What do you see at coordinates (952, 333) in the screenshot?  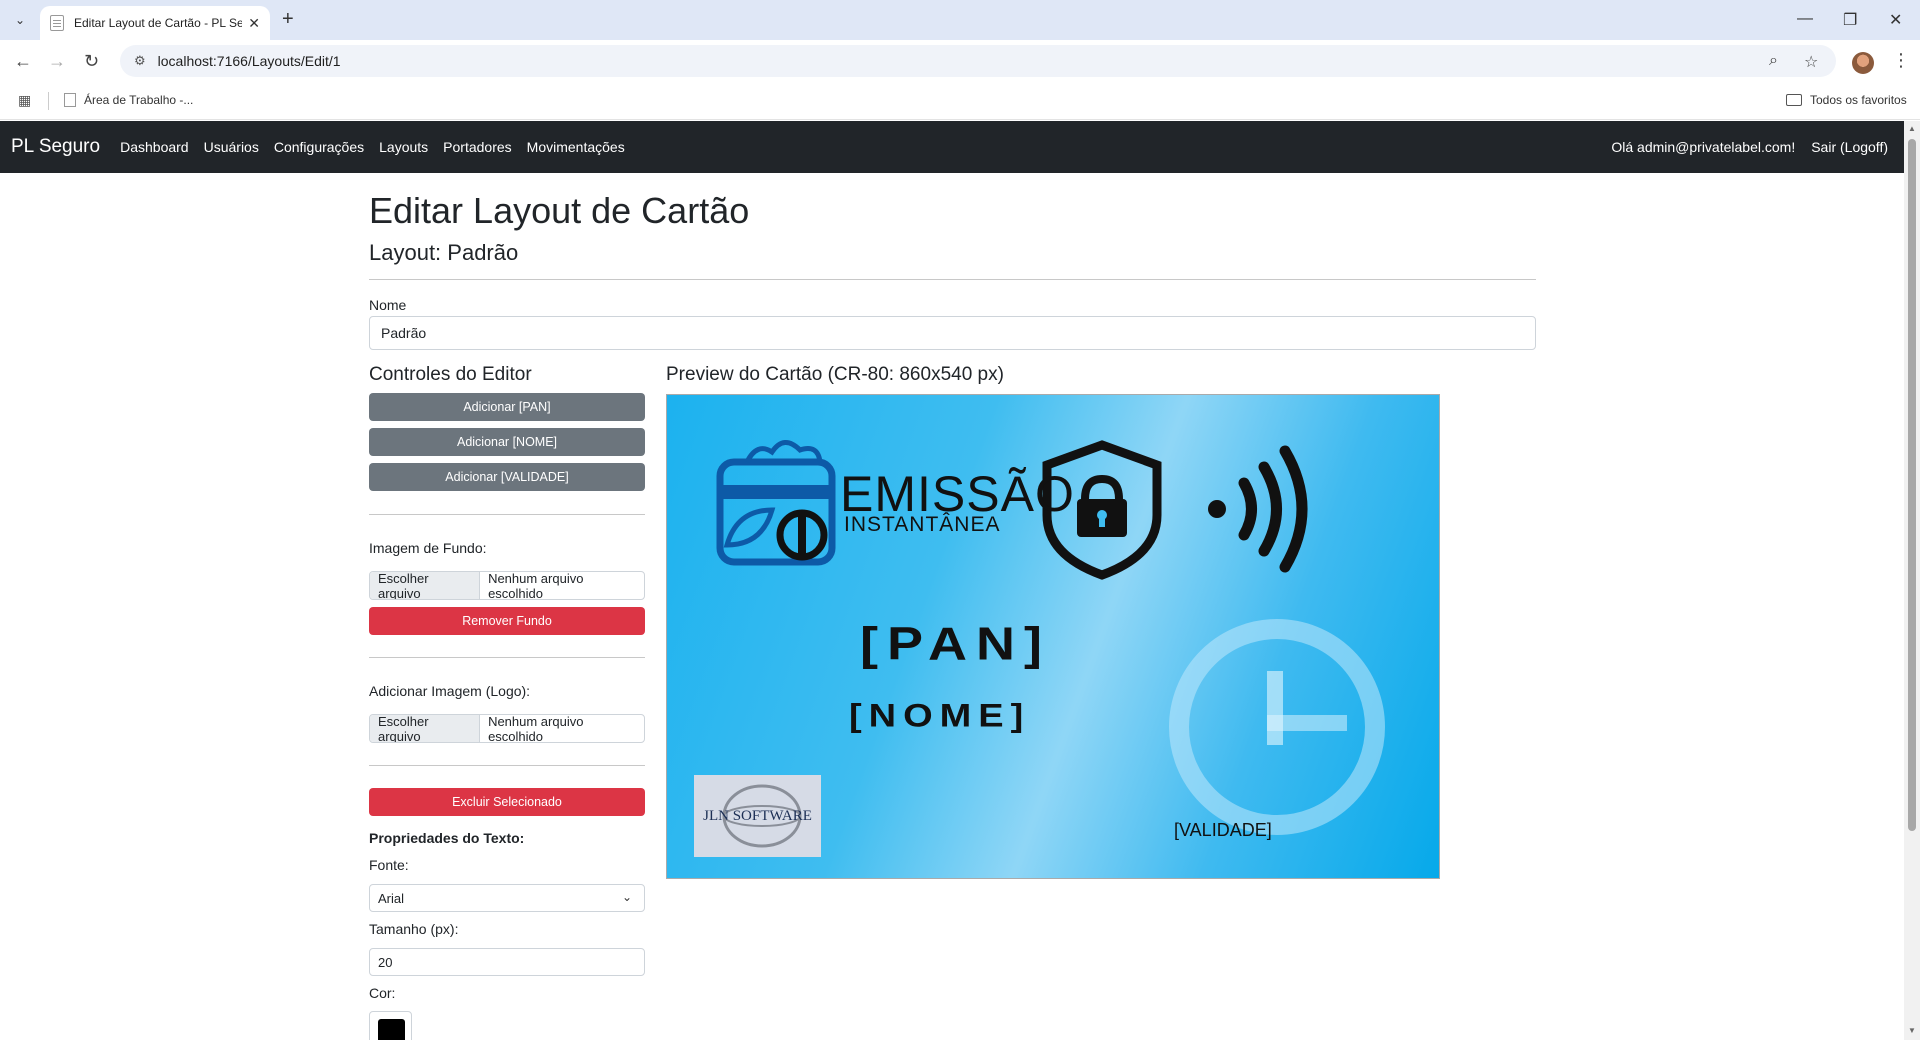 I see `name-input: Padrão` at bounding box center [952, 333].